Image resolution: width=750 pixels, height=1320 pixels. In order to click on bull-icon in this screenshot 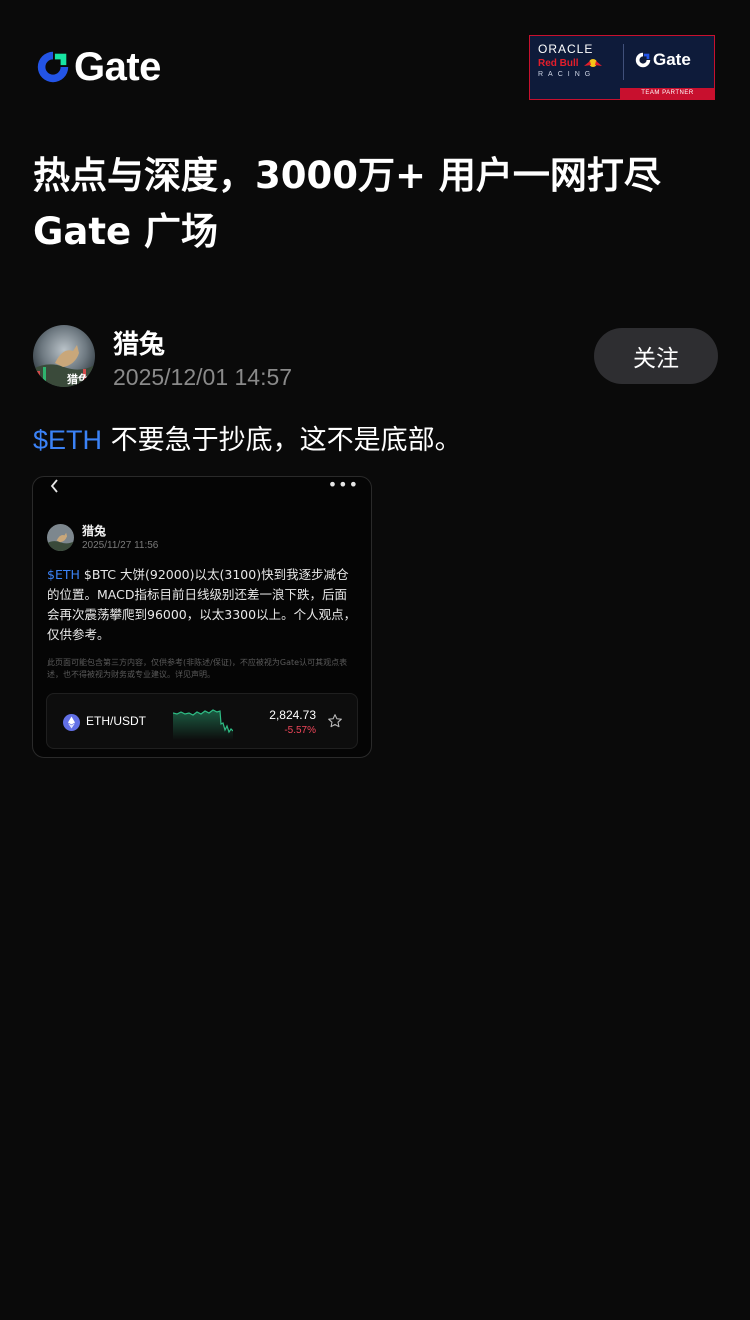, I will do `click(592, 63)`.